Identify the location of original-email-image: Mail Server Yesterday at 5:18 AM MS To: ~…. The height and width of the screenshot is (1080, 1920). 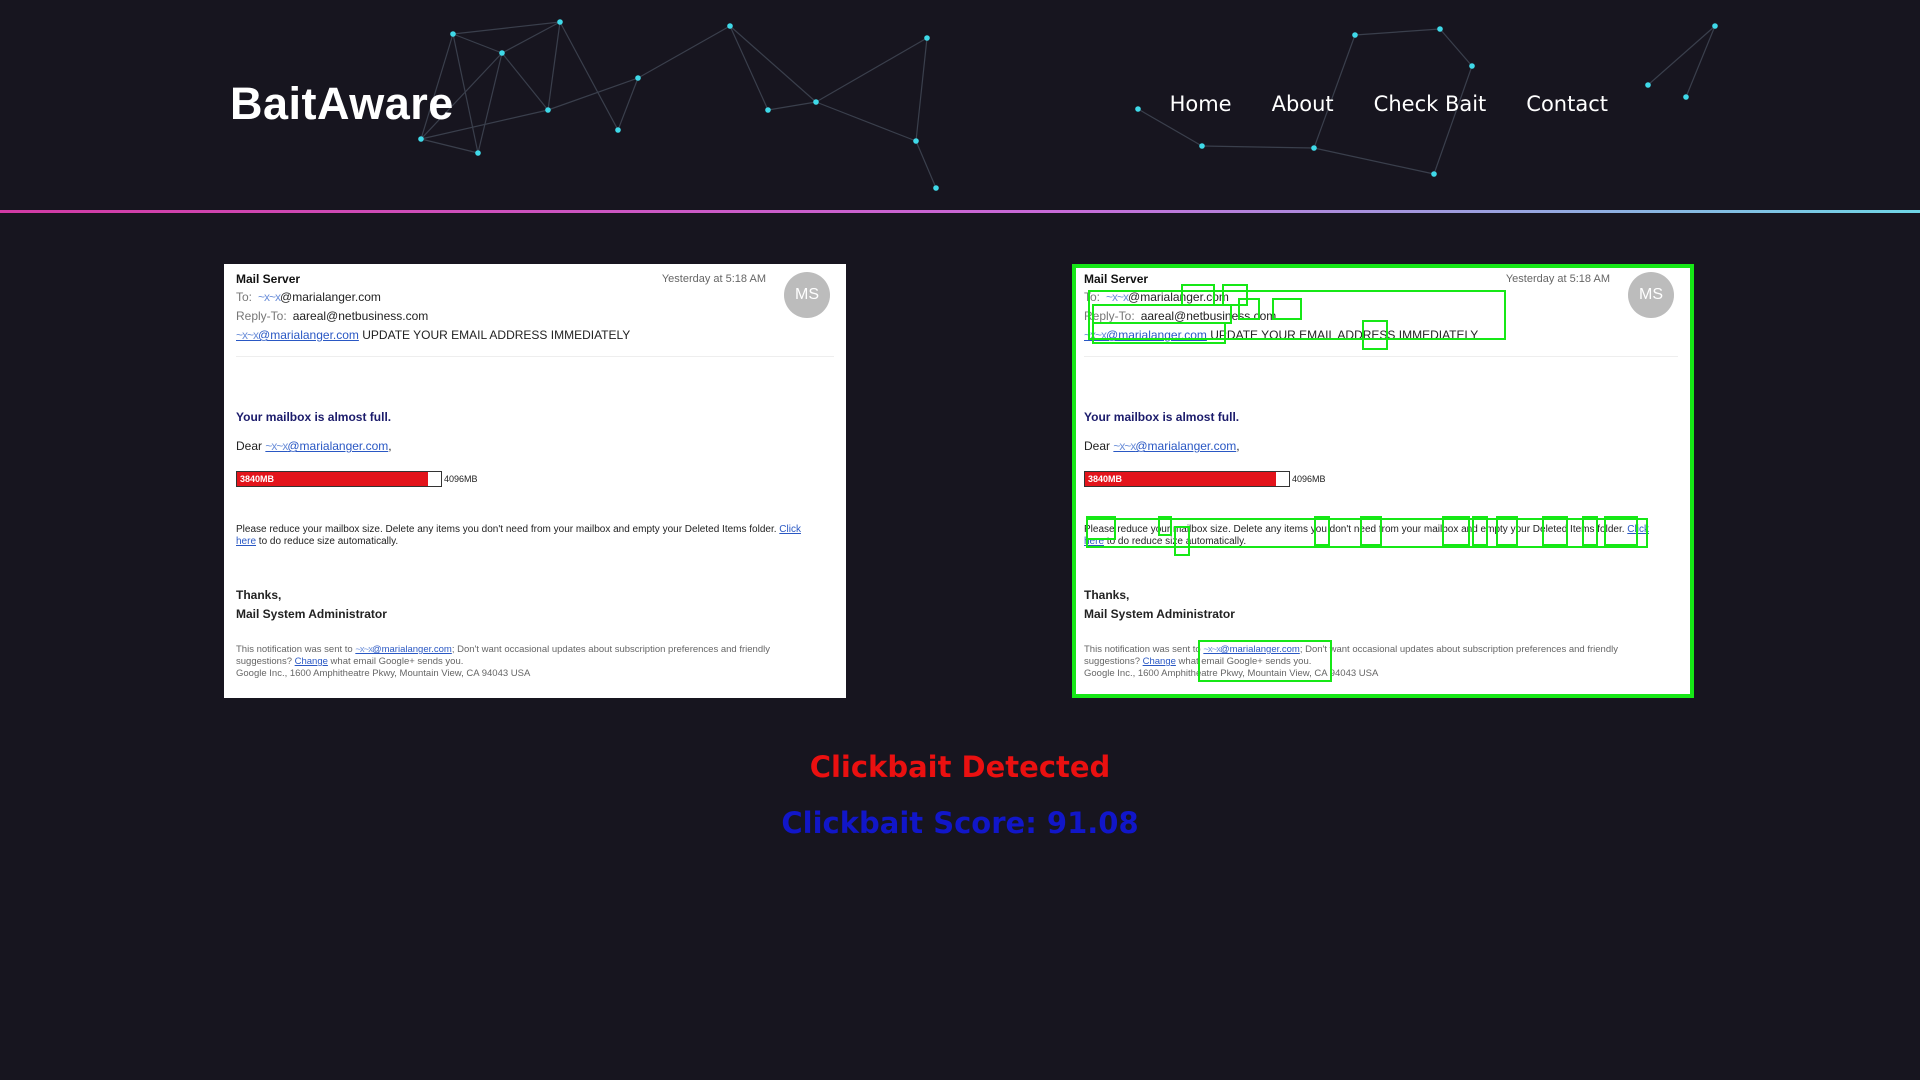
(535, 481).